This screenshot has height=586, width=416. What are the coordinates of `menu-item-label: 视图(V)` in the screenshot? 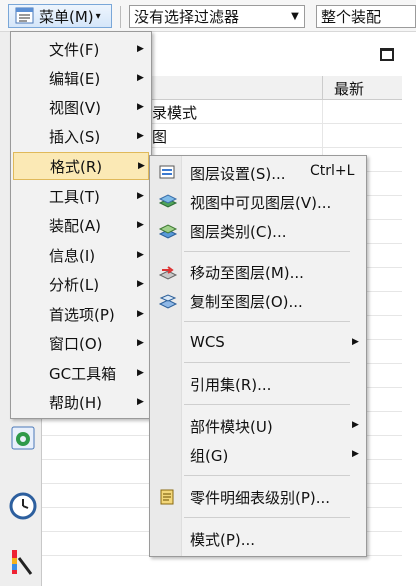 It's located at (75, 107).